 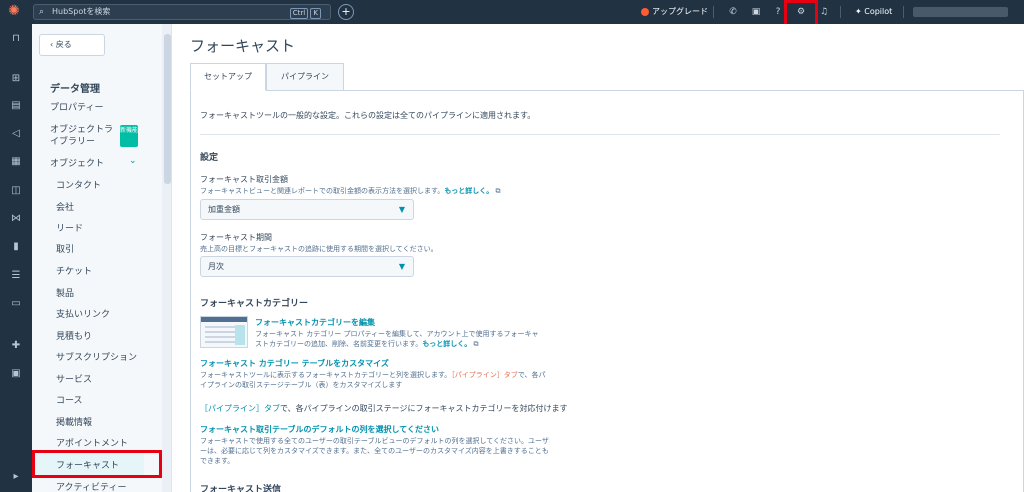 I want to click on settings-heading: 設定, so click(x=209, y=158).